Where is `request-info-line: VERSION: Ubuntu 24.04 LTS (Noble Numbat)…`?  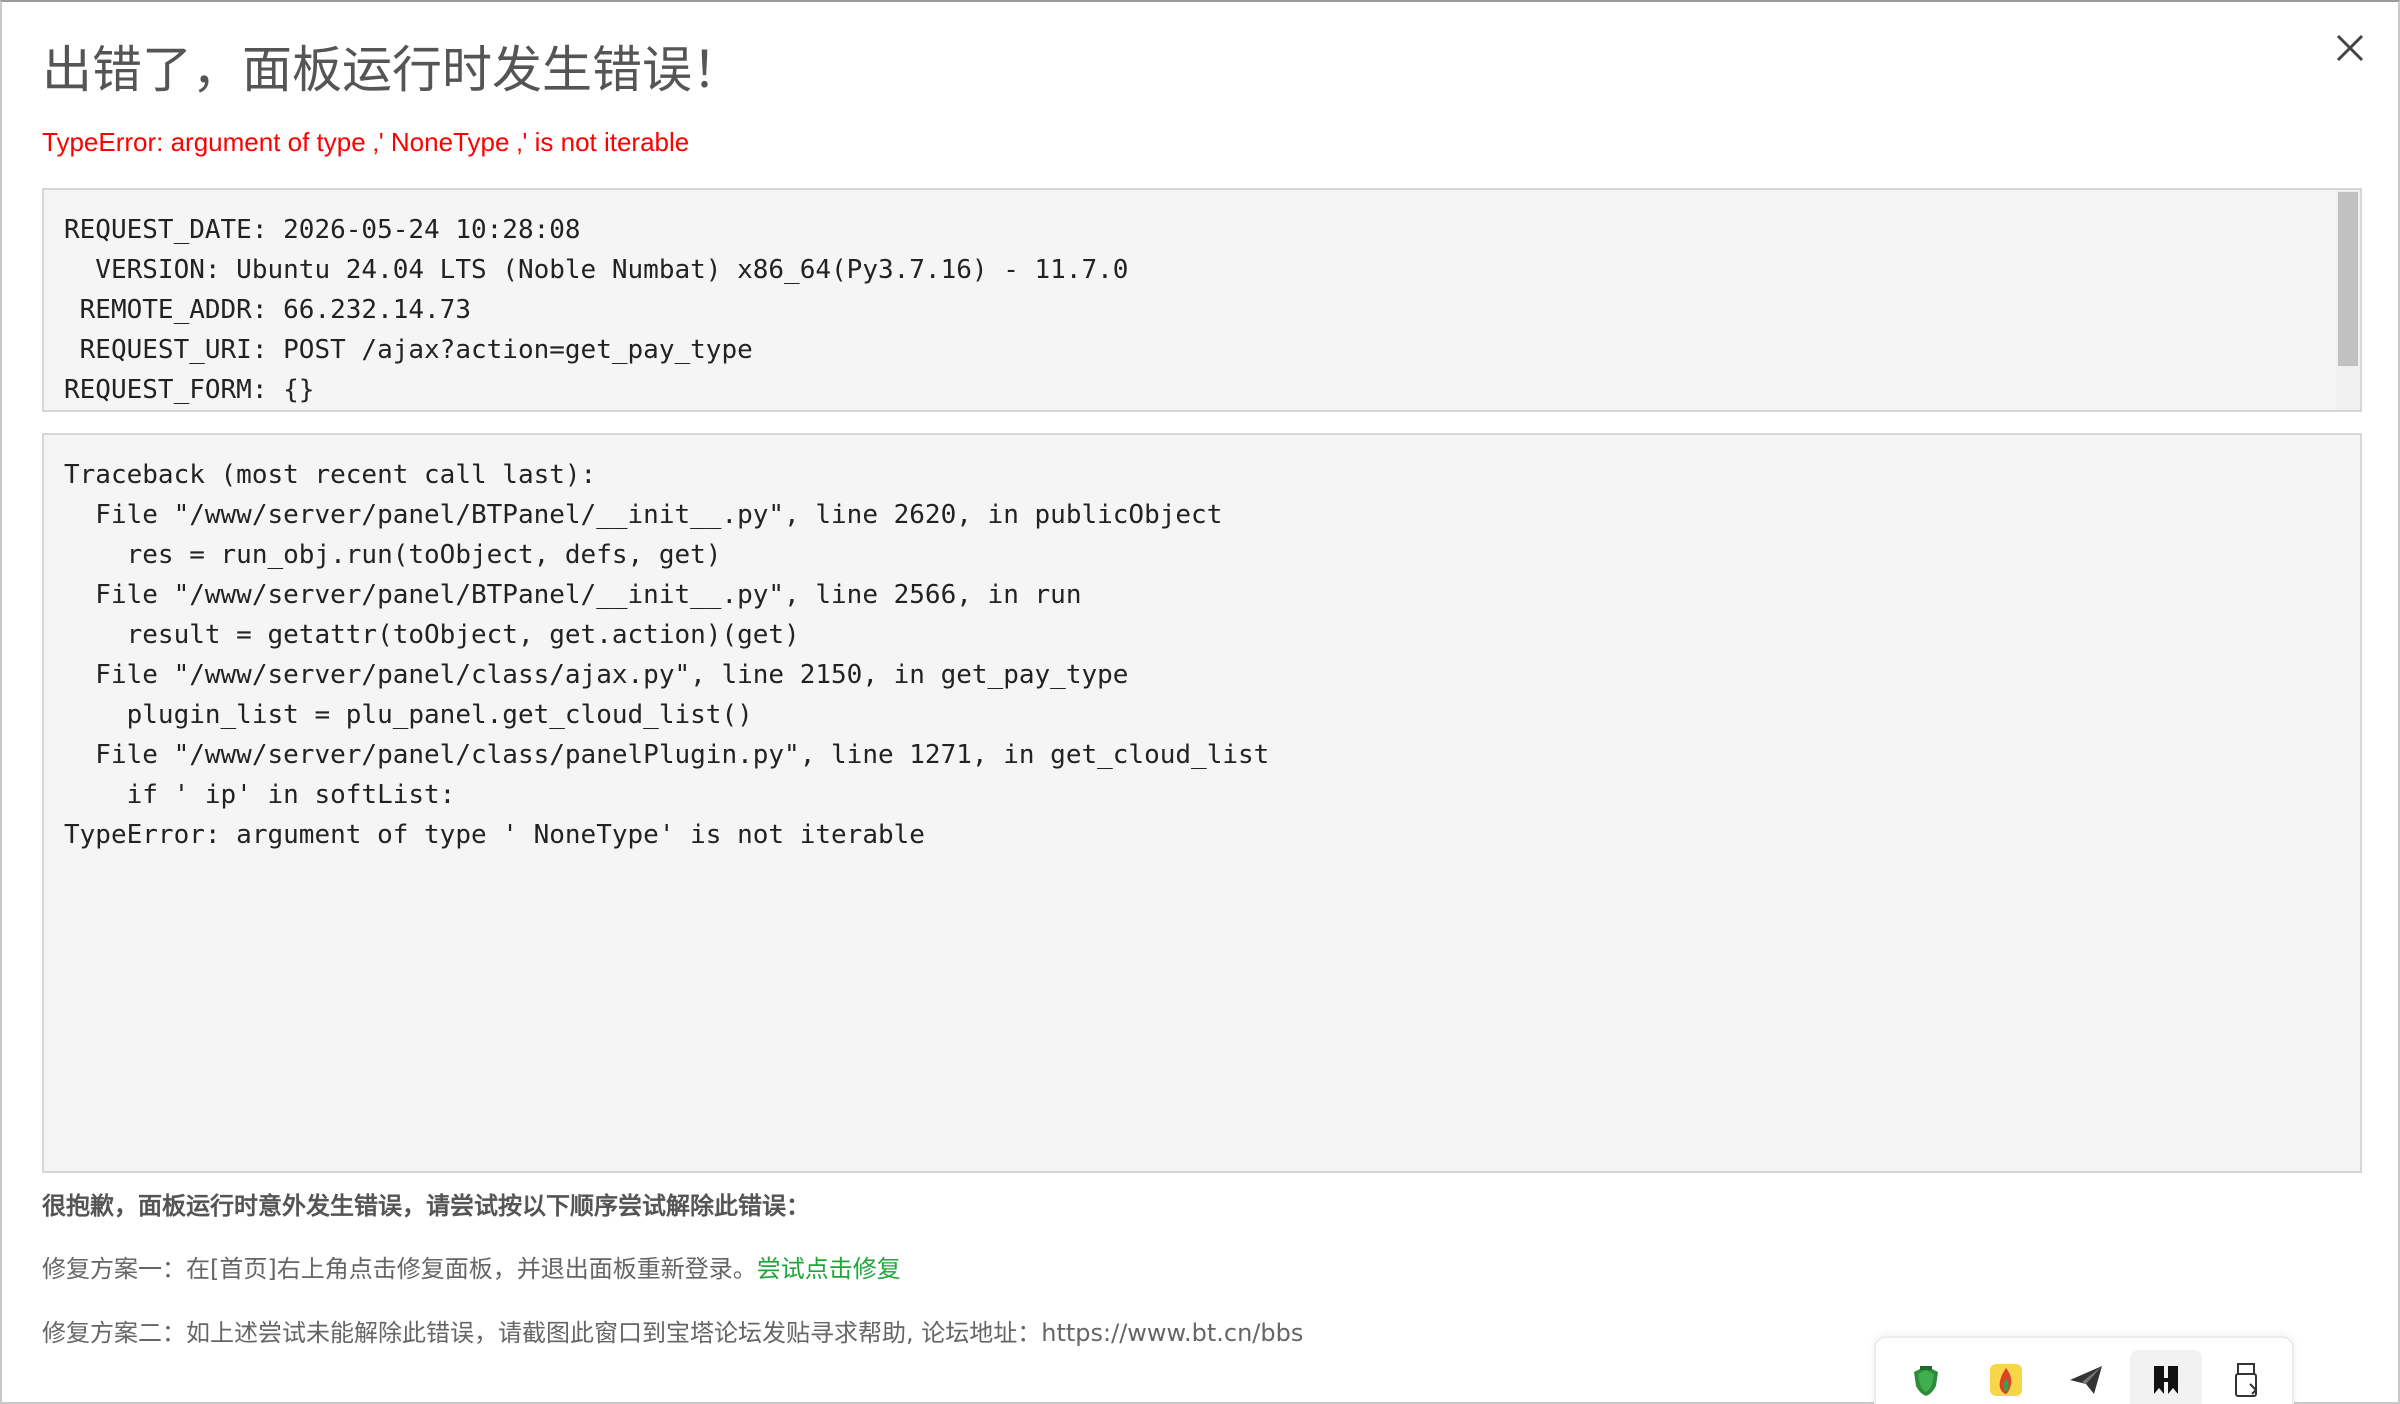
request-info-line: VERSION: Ubuntu 24.04 LTS (Noble Numbat)… is located at coordinates (596, 270).